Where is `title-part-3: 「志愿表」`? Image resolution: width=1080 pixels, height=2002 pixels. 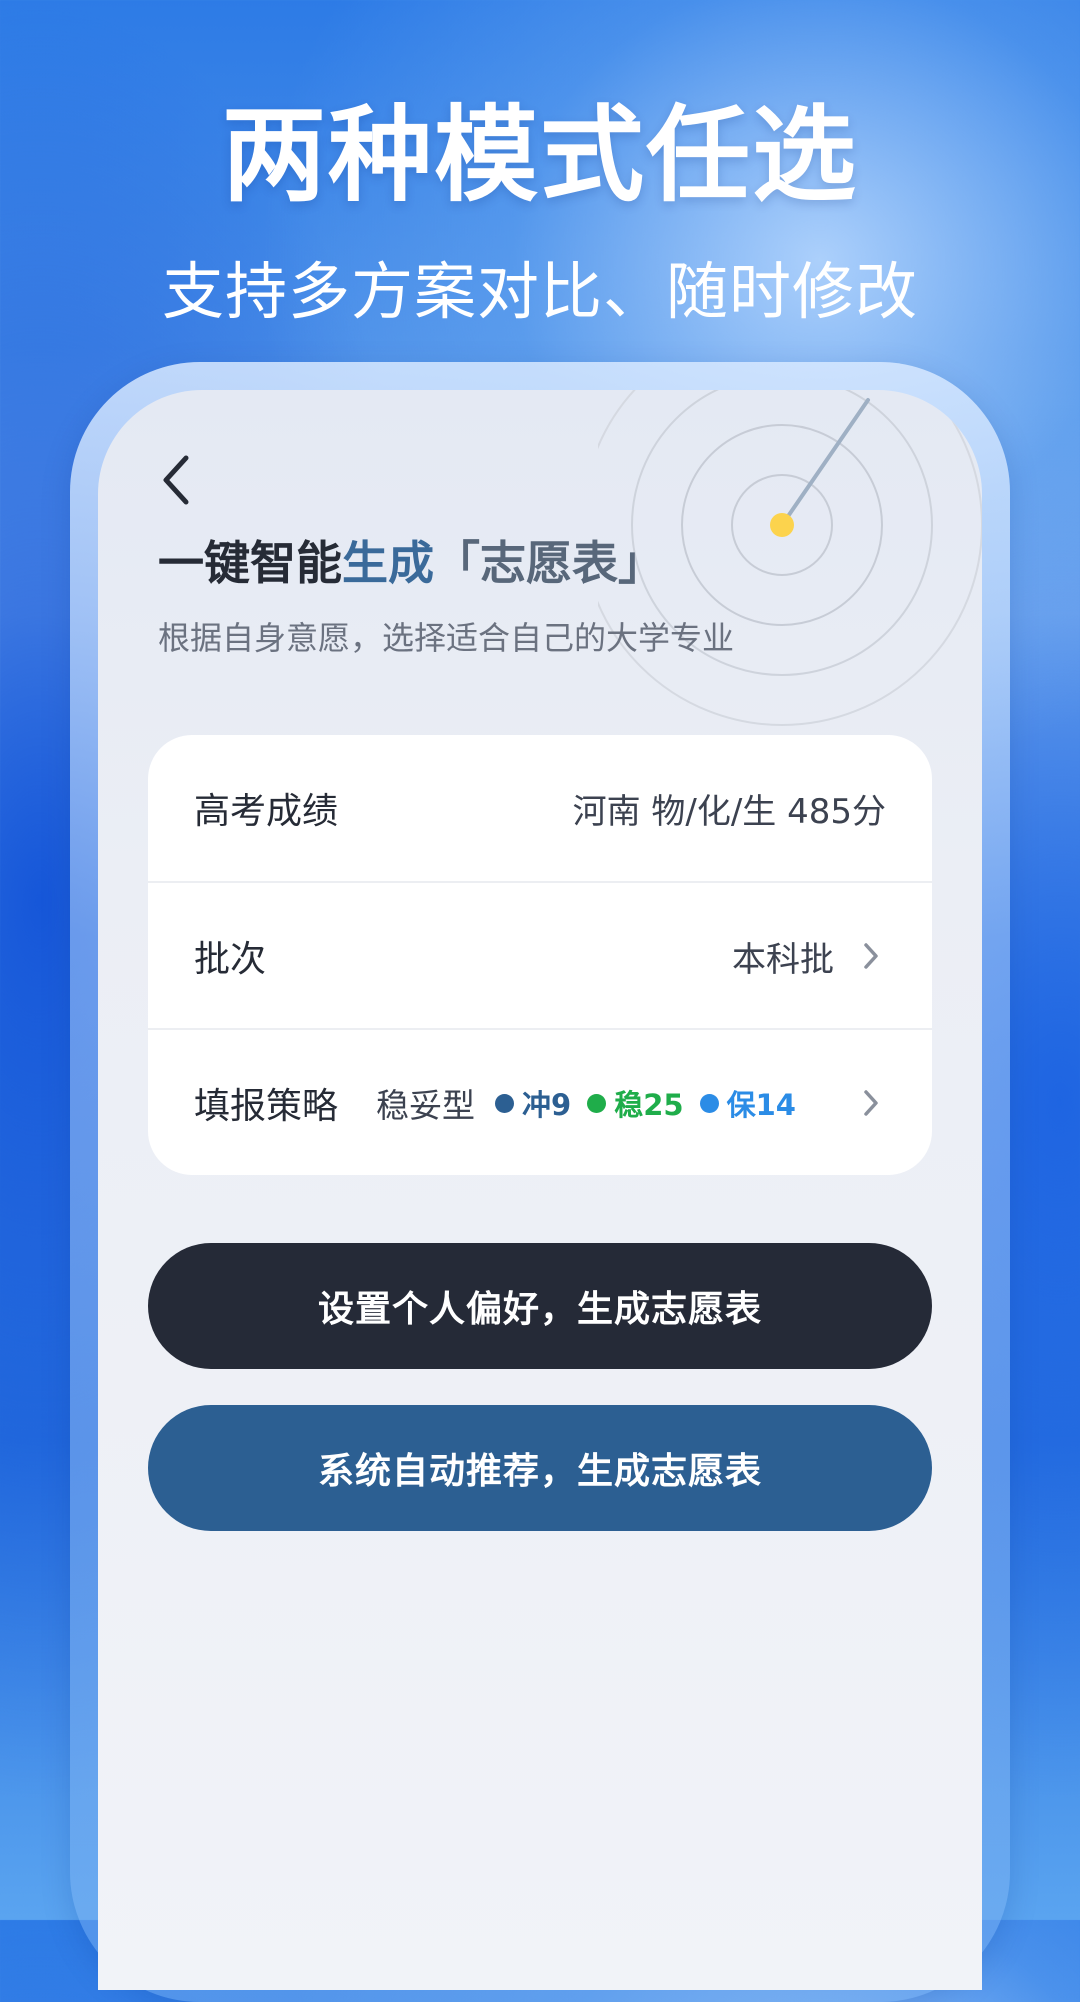 title-part-3: 「志愿表」 is located at coordinates (549, 563).